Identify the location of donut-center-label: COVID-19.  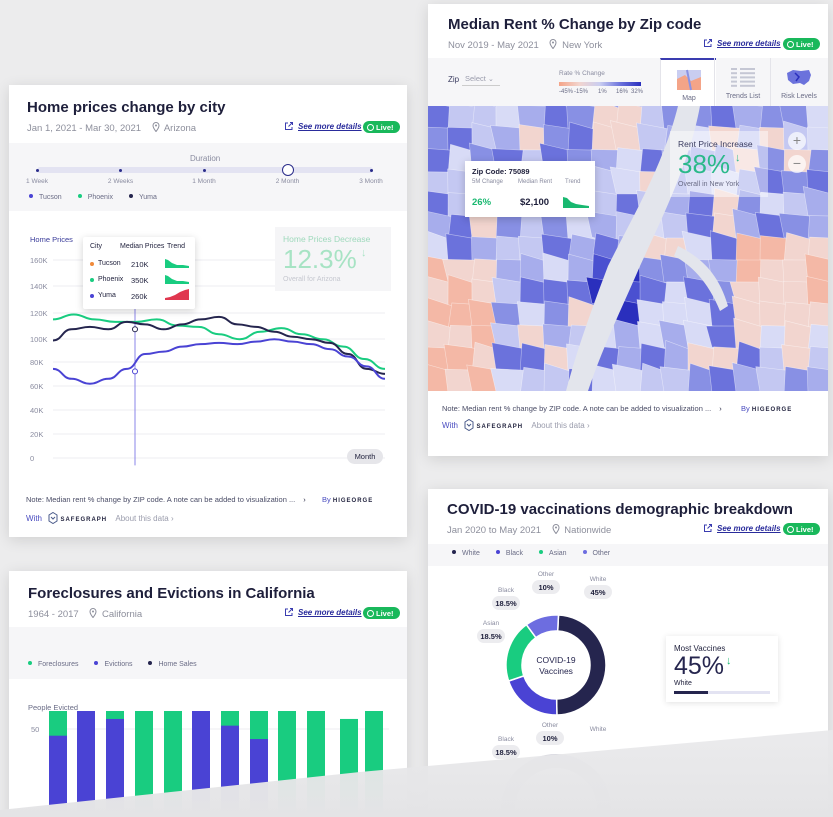
(555, 660).